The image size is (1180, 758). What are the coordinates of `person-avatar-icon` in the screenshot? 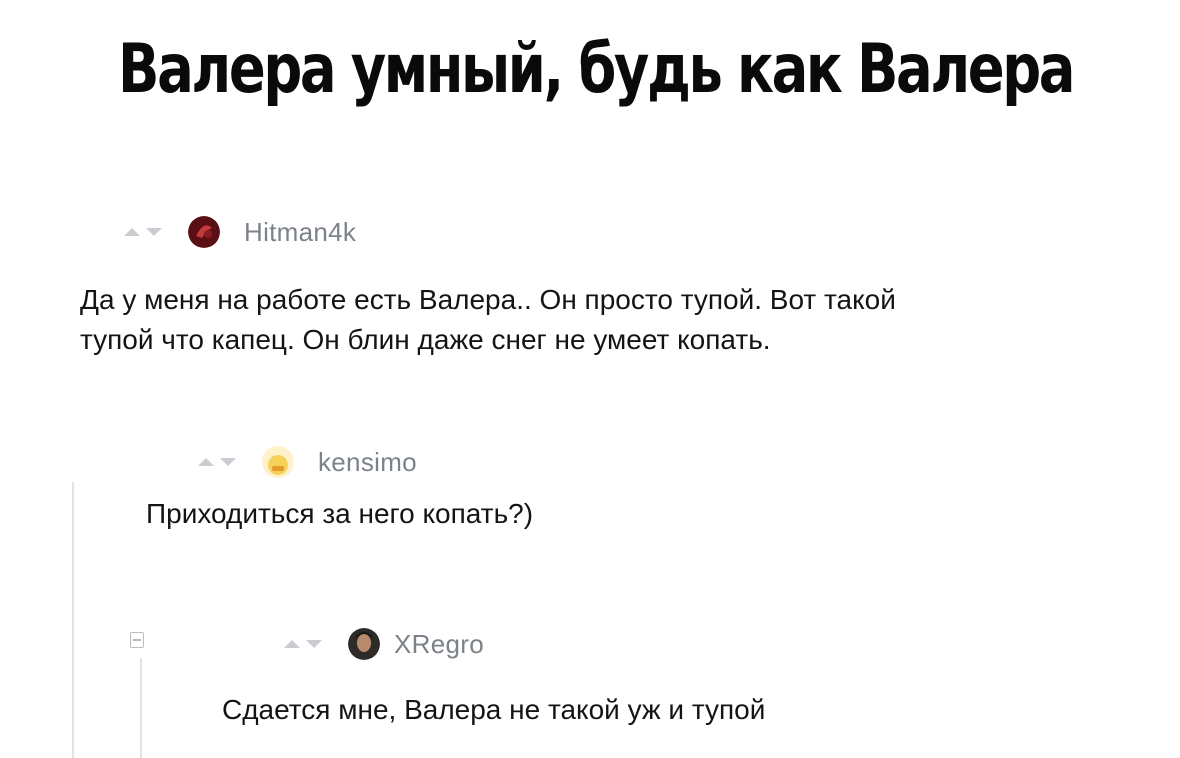 It's located at (364, 644).